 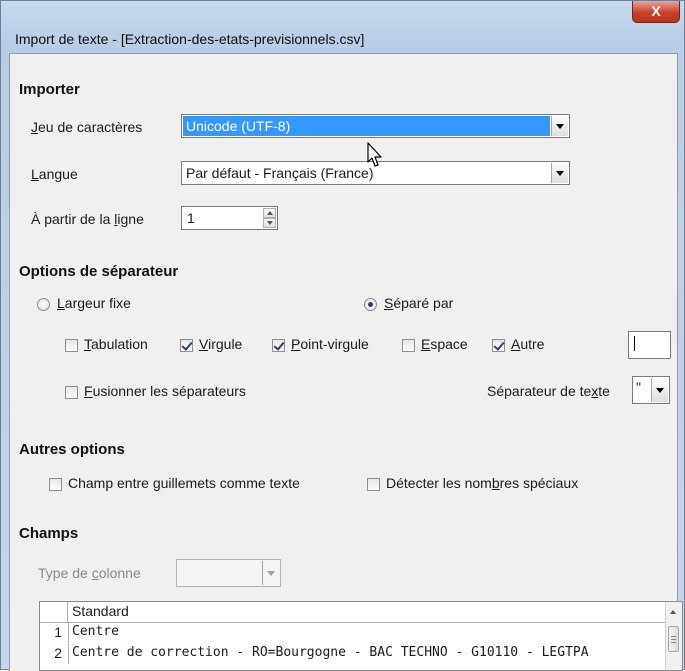 I want to click on table-row: 1 Centre, so click(x=361, y=633).